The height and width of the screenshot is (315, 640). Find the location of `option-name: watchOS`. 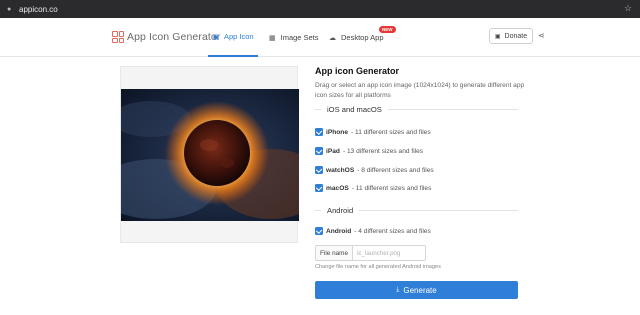

option-name: watchOS is located at coordinates (340, 170).